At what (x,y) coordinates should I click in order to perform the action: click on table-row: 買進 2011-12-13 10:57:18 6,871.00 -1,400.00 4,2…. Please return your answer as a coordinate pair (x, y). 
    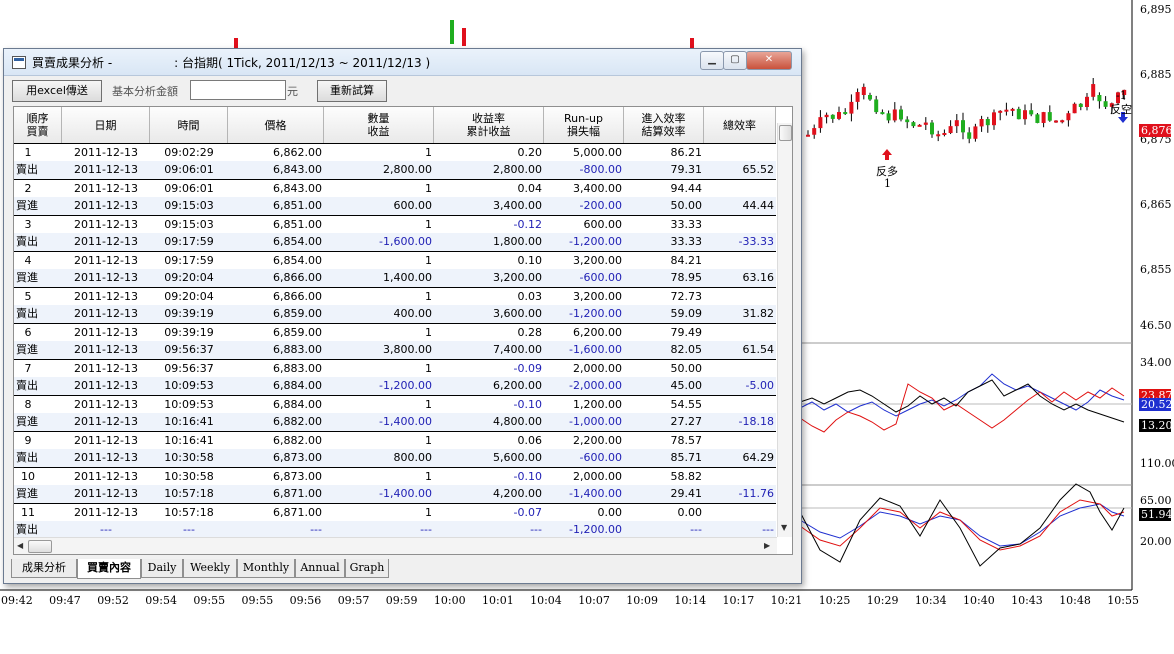
    Looking at the image, I should click on (395, 494).